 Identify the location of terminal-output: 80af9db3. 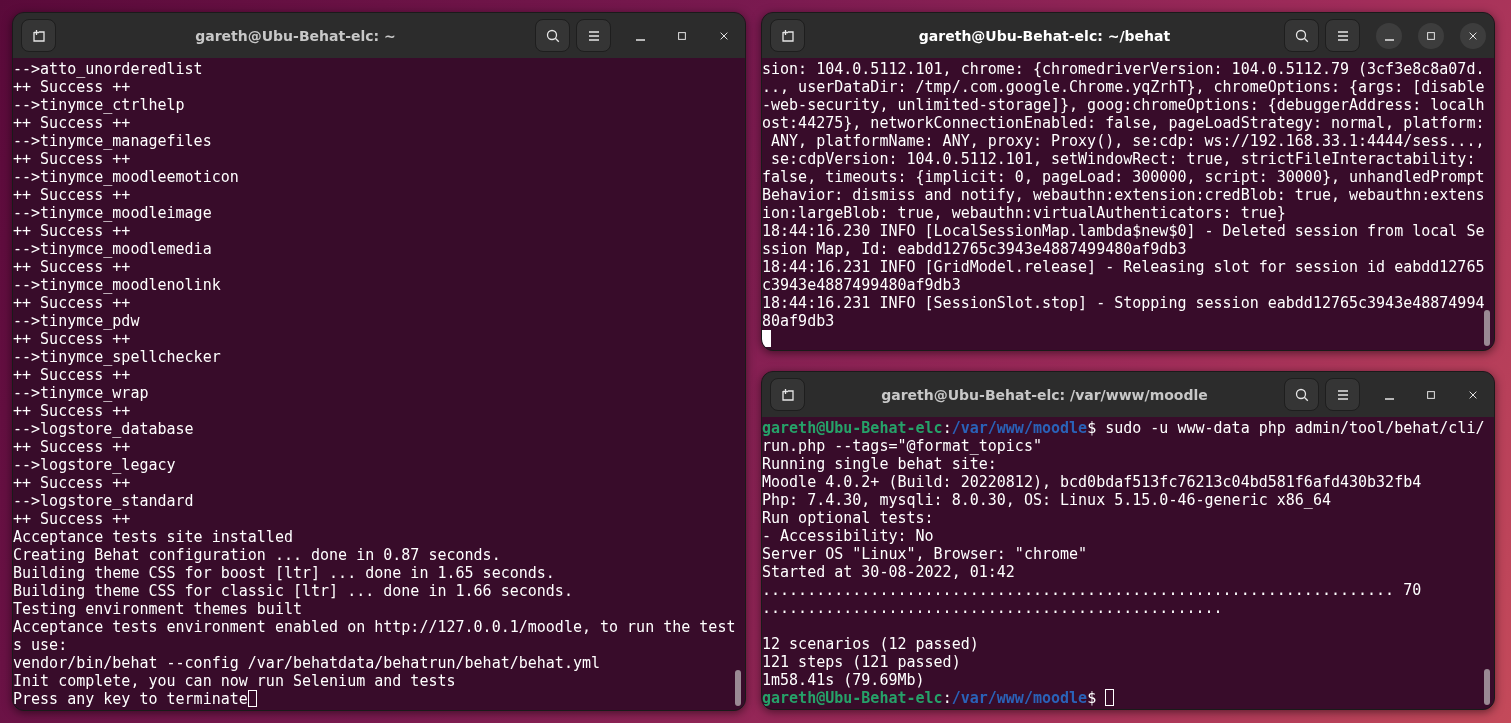
(798, 321).